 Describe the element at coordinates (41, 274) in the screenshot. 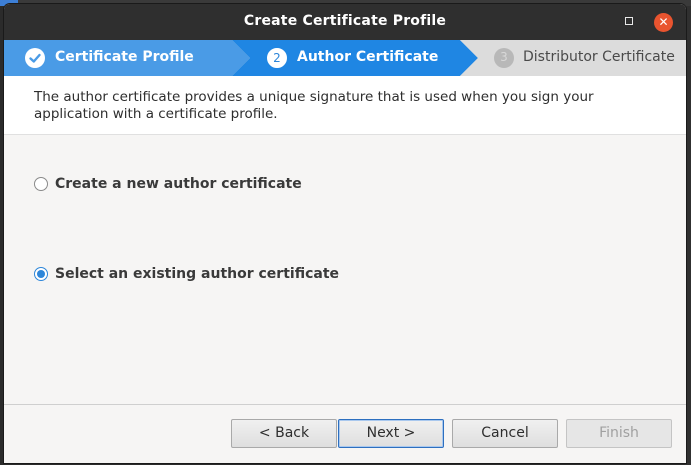

I see `radio-button-selected` at that location.